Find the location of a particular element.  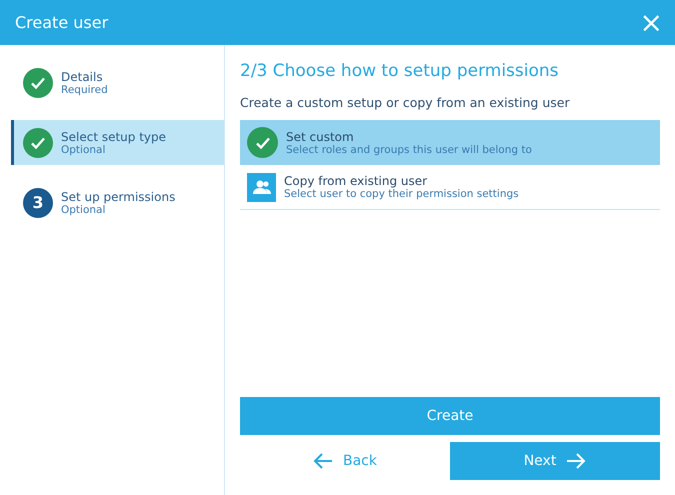

step-title: Select setup type is located at coordinates (113, 137).